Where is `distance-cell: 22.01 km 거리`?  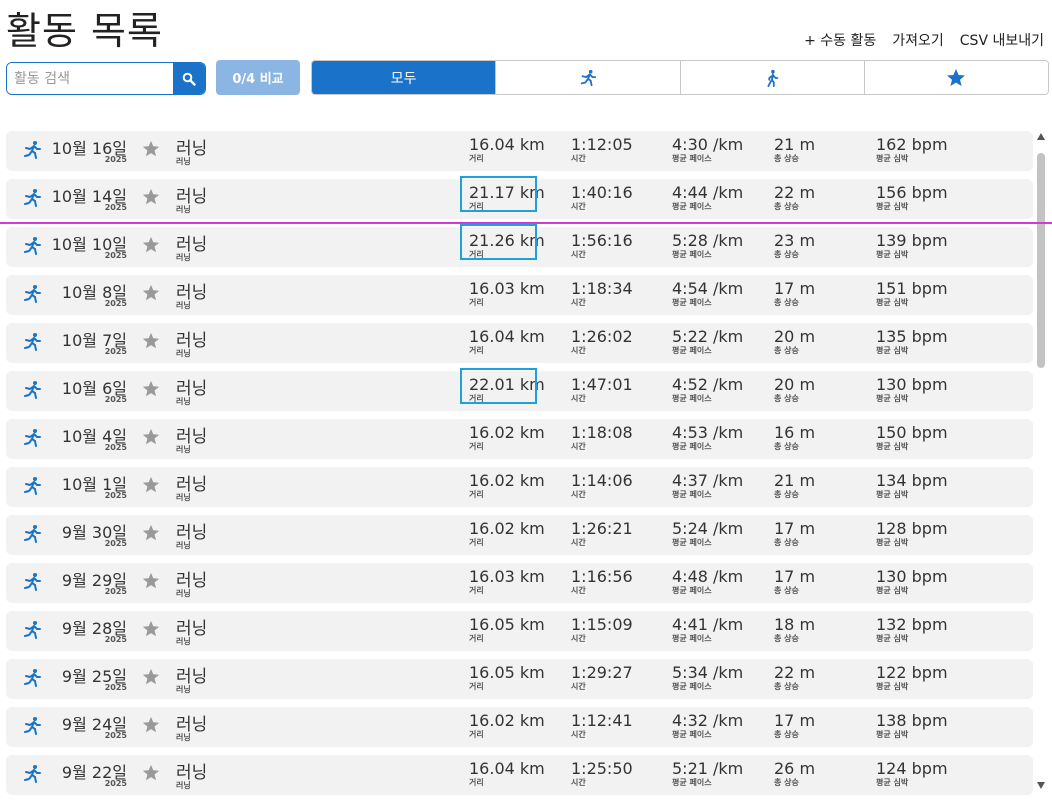 distance-cell: 22.01 km 거리 is located at coordinates (507, 389).